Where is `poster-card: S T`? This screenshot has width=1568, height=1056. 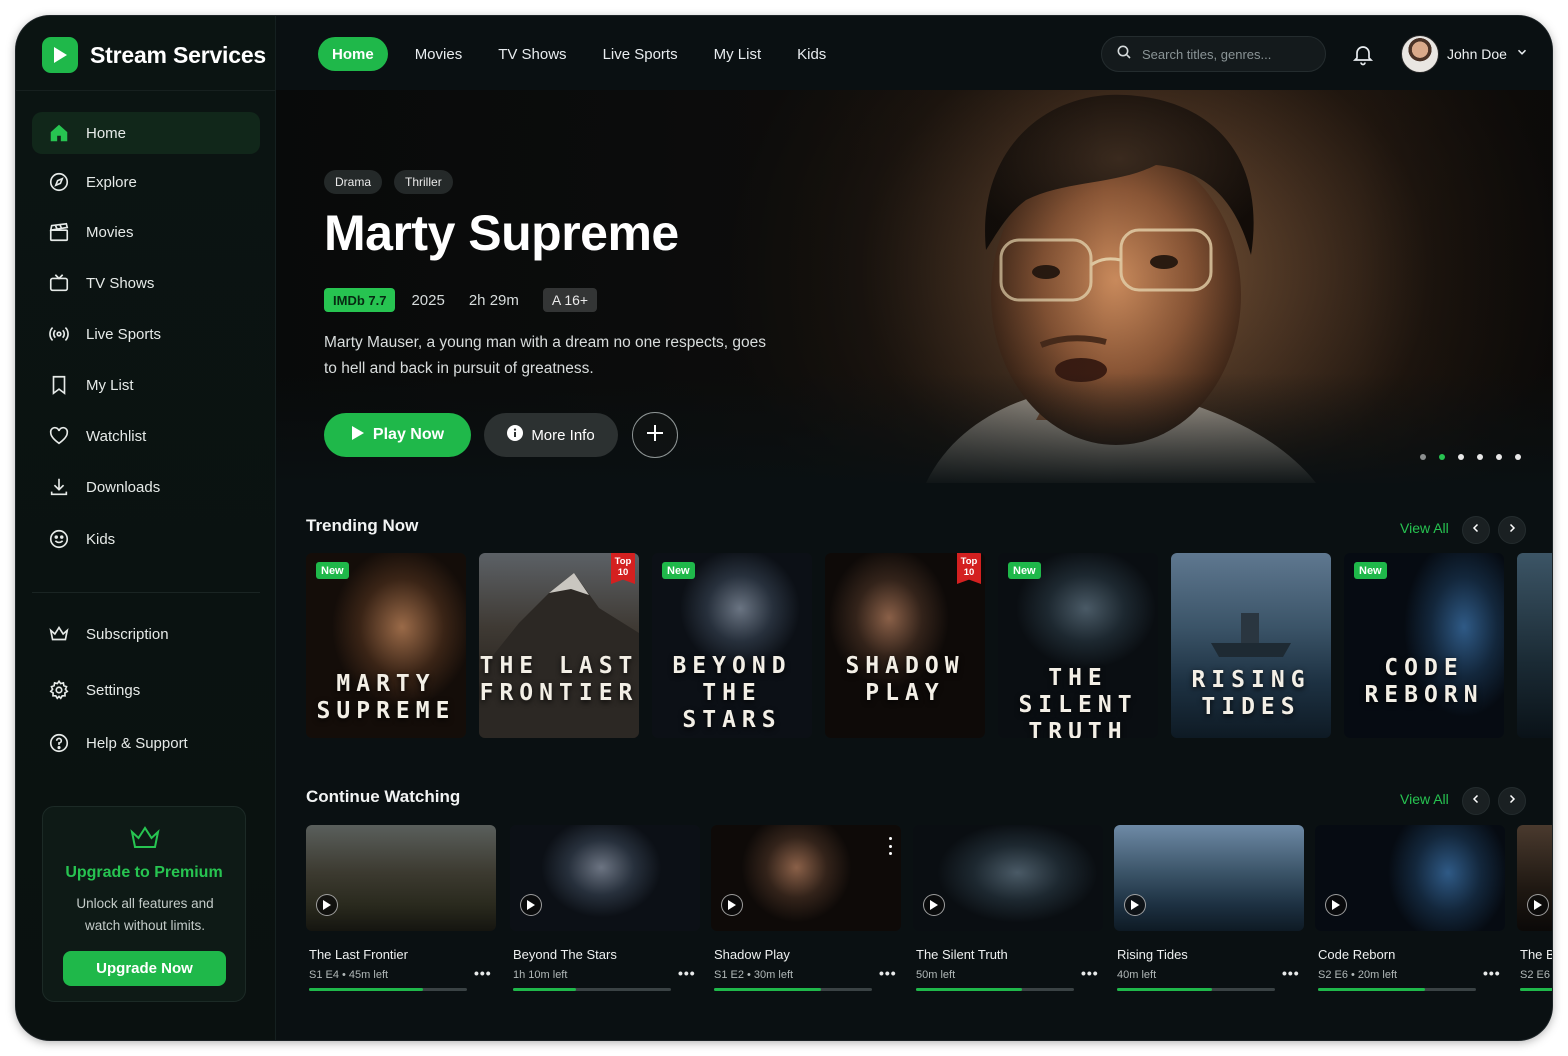 poster-card: S T is located at coordinates (1534, 645).